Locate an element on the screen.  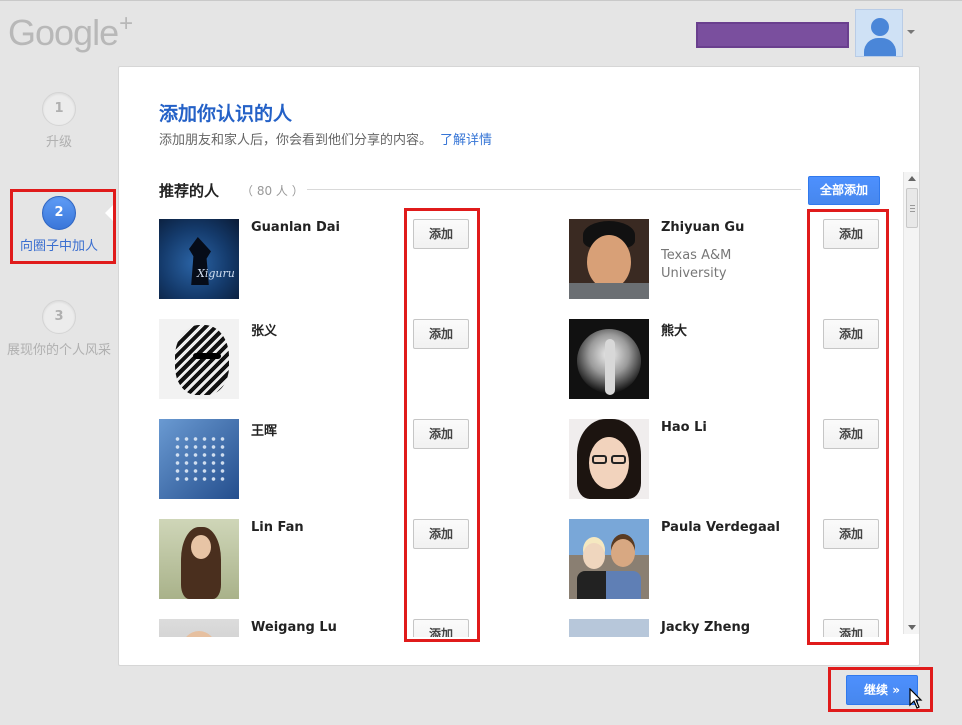
step-upgrade: 1 升级 is located at coordinates (59, 121).